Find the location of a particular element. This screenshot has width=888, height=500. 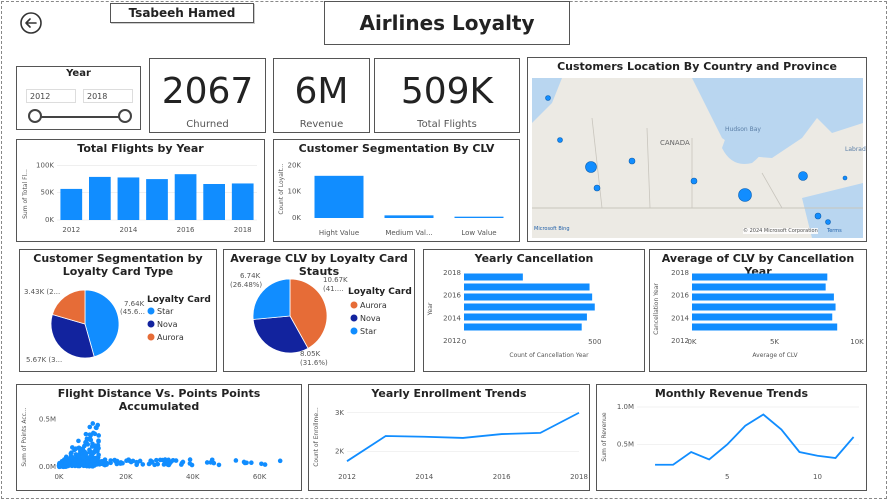

data-label: (26.48%) is located at coordinates (246, 285).